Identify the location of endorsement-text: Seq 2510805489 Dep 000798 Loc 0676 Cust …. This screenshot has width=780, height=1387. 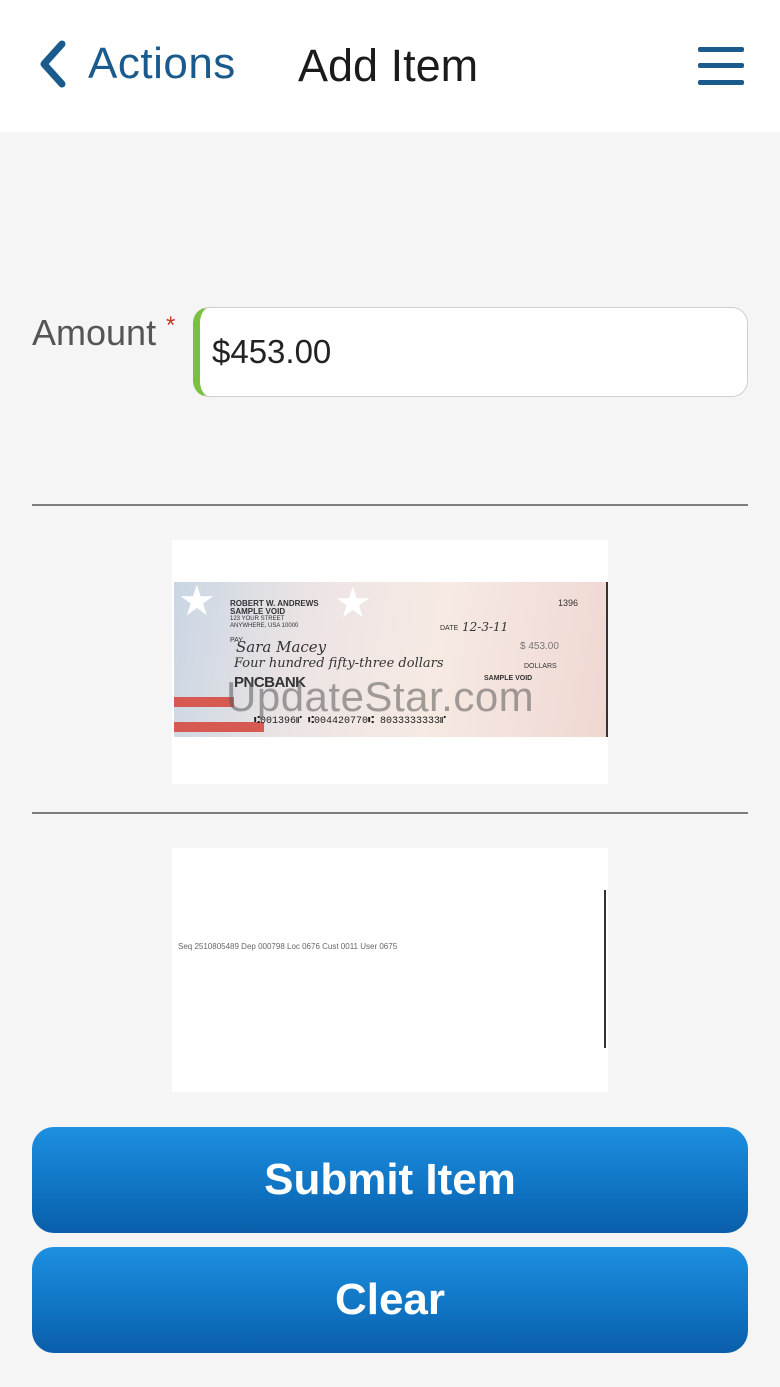
(288, 946).